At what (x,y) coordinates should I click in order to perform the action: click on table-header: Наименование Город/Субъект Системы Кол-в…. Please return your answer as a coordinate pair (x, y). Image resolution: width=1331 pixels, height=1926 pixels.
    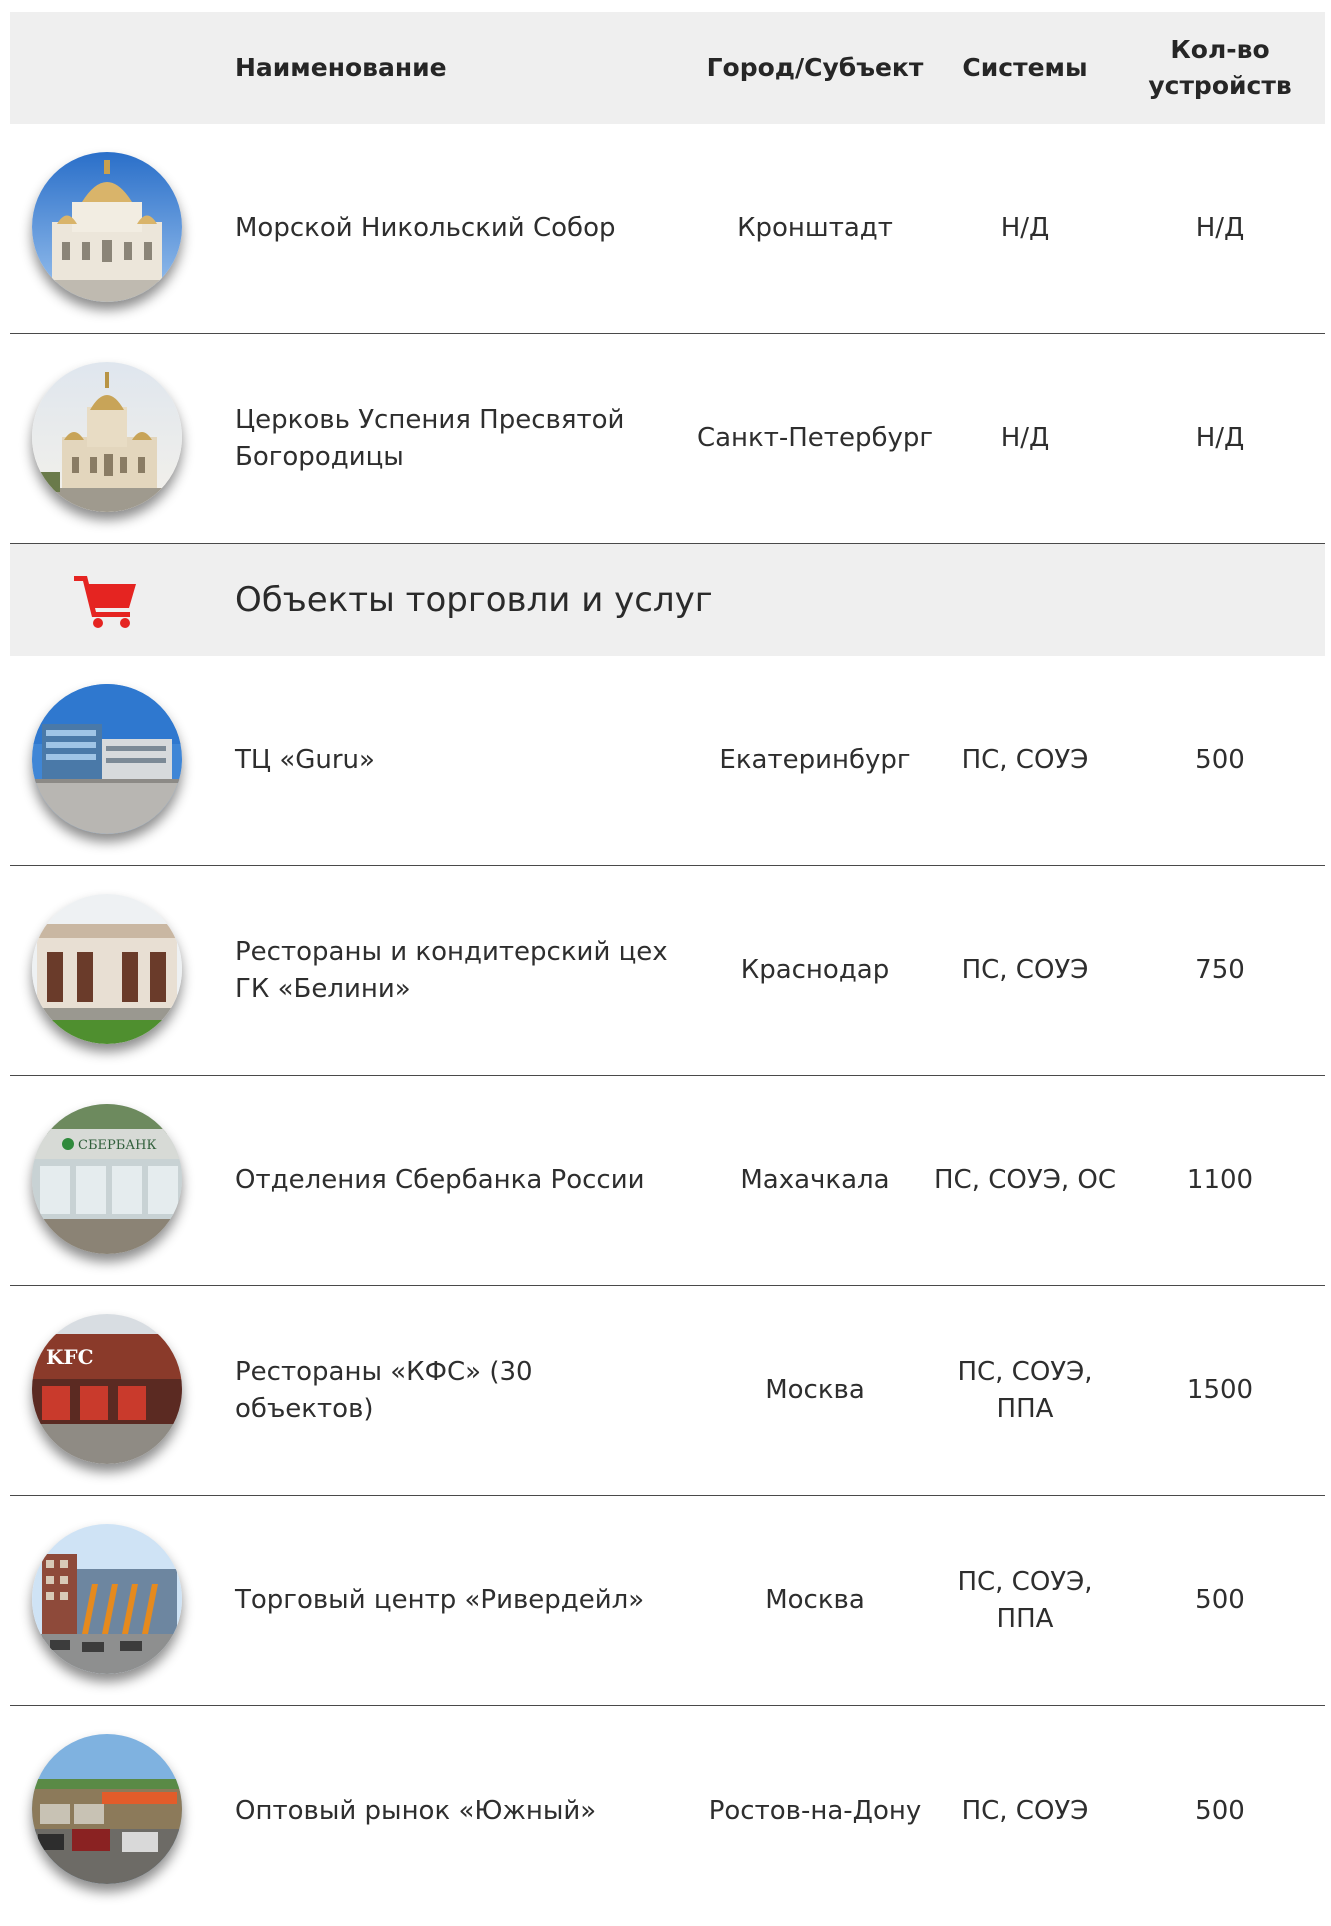
    Looking at the image, I should click on (667, 68).